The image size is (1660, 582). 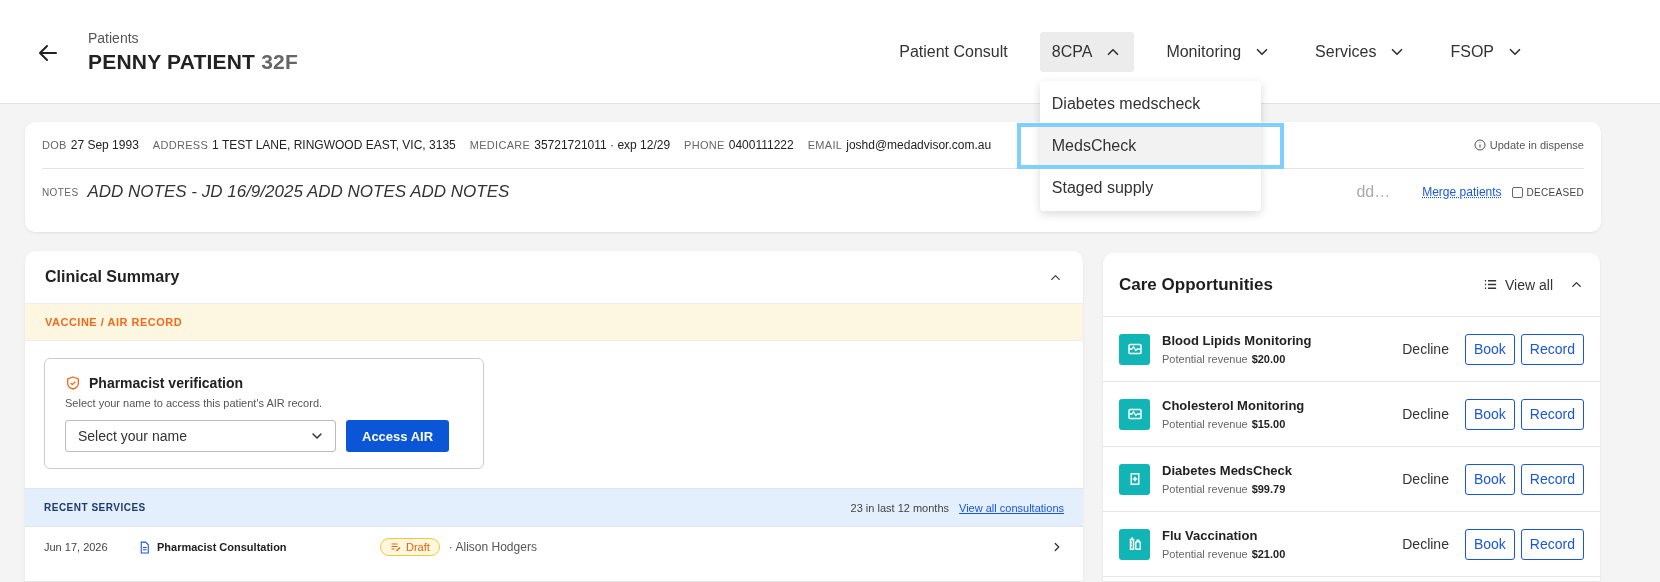 What do you see at coordinates (193, 62) in the screenshot?
I see `patient-name: PENNY PATIENT 32F` at bounding box center [193, 62].